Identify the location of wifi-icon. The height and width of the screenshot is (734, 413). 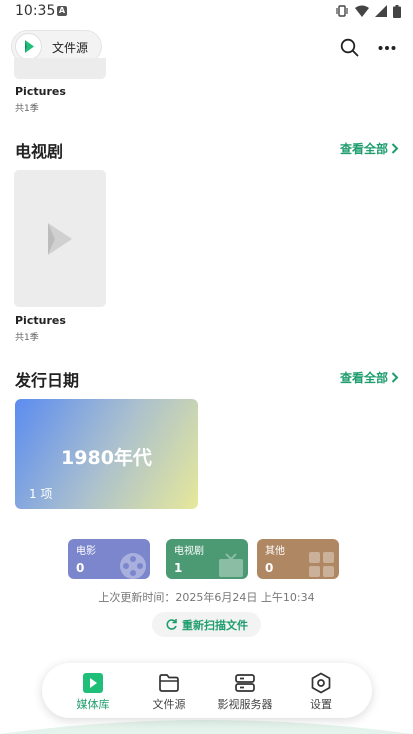
(362, 11).